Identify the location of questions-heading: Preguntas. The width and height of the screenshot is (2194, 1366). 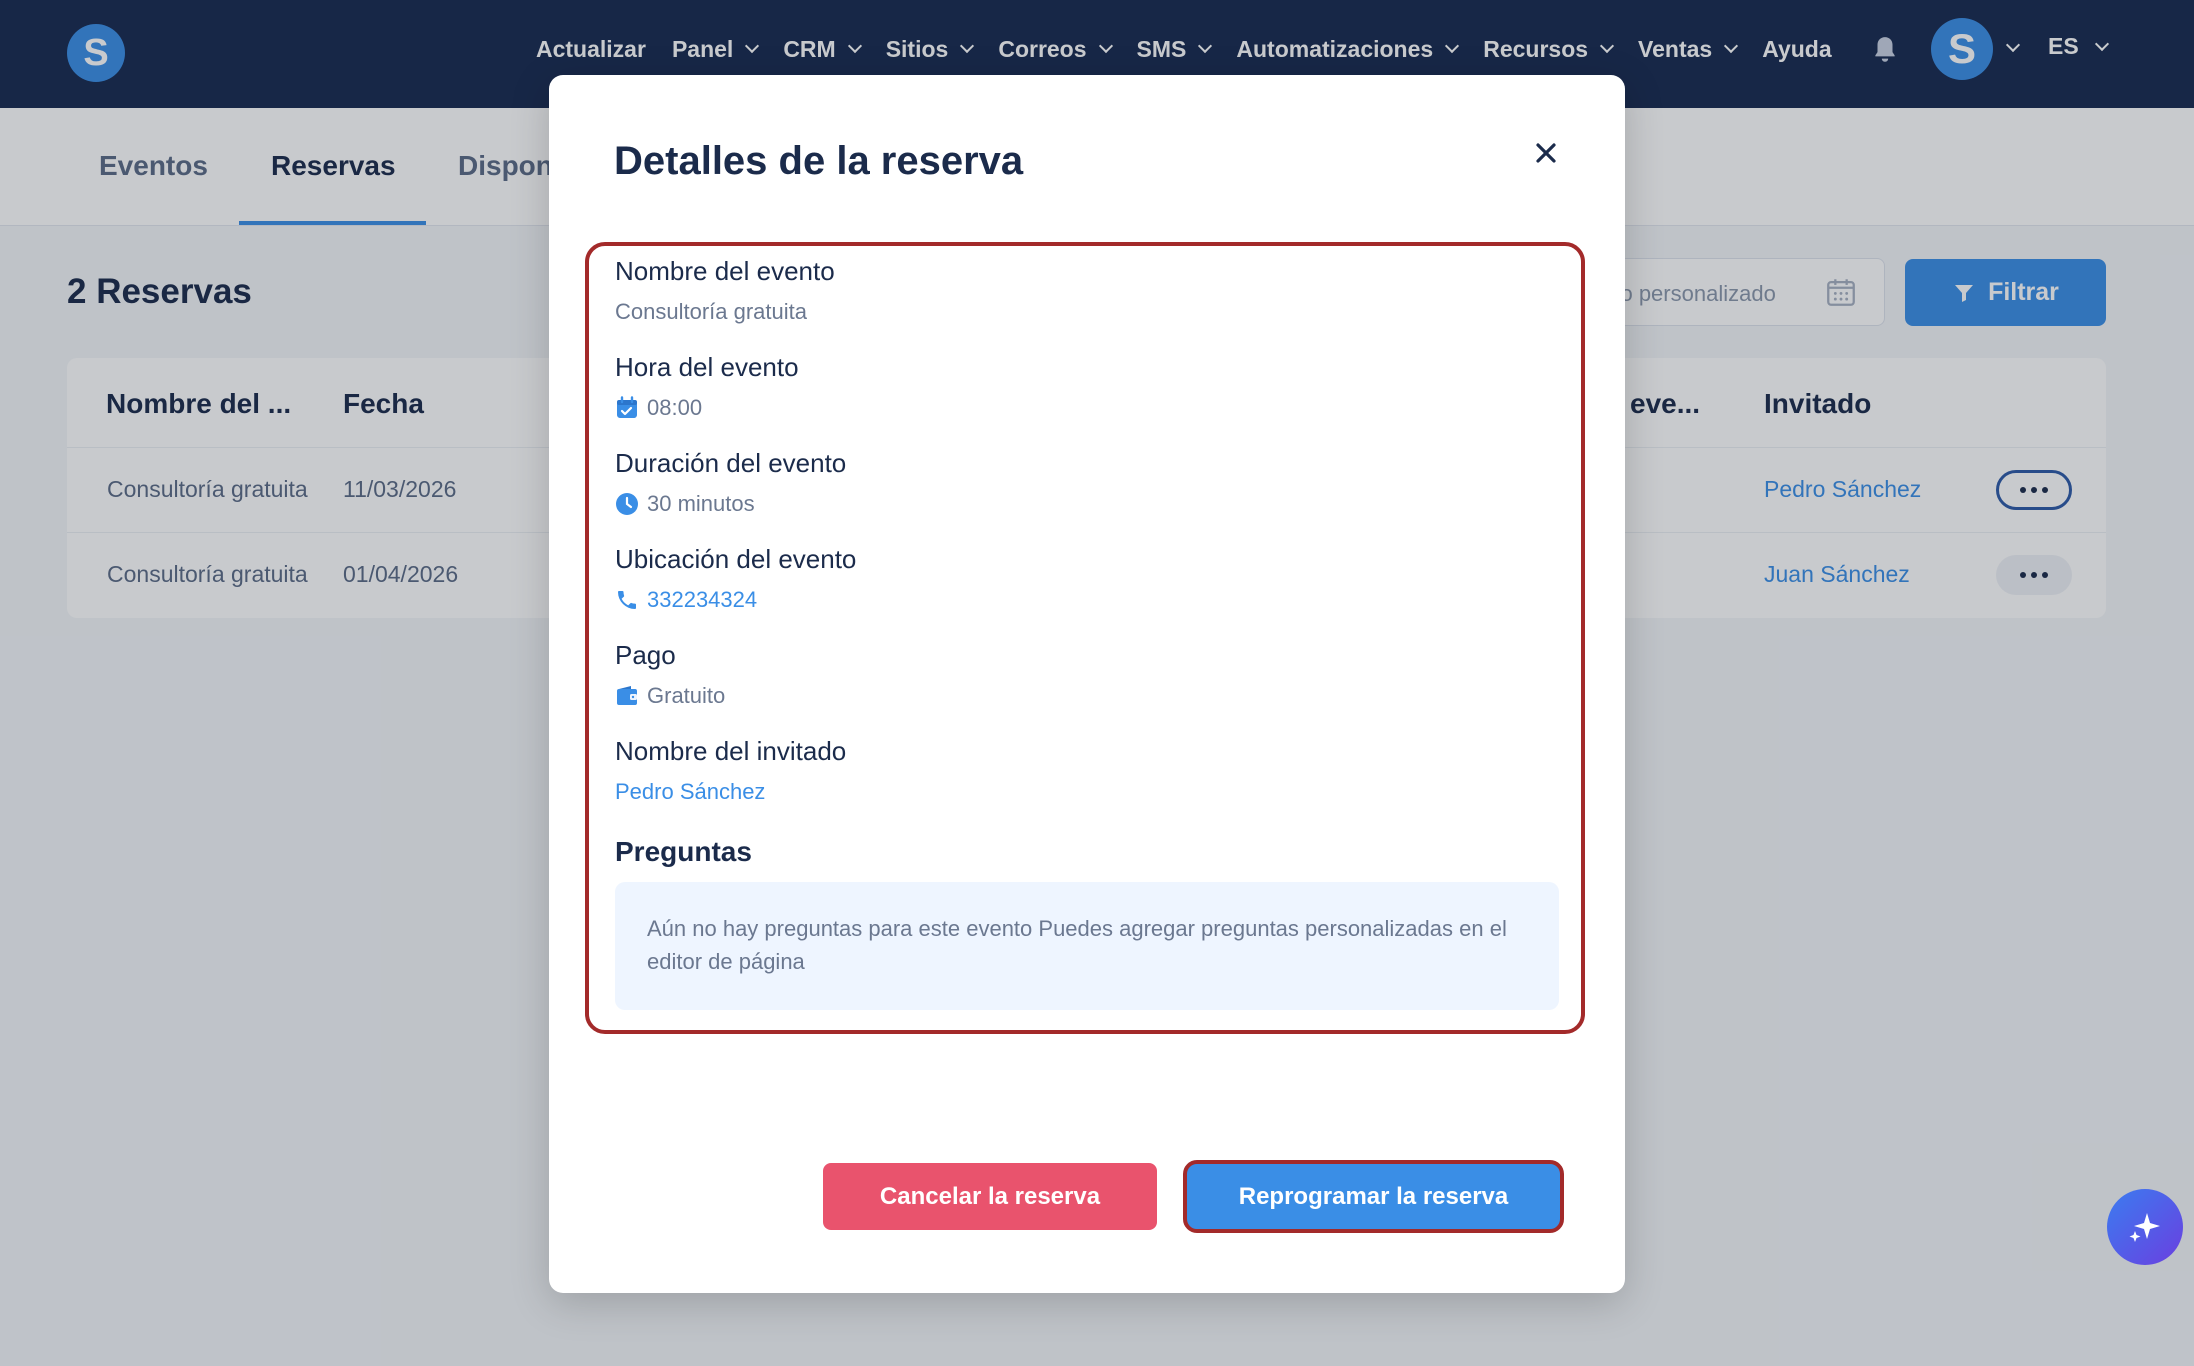
(683, 851).